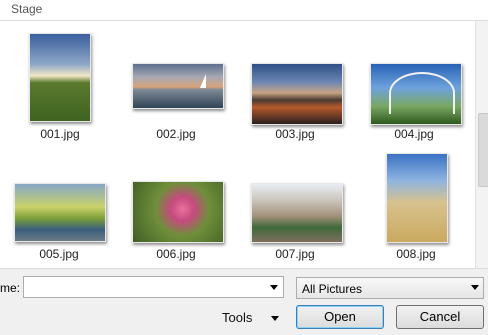 This screenshot has width=488, height=335. Describe the element at coordinates (237, 317) in the screenshot. I see `tools-label: Tools` at that location.